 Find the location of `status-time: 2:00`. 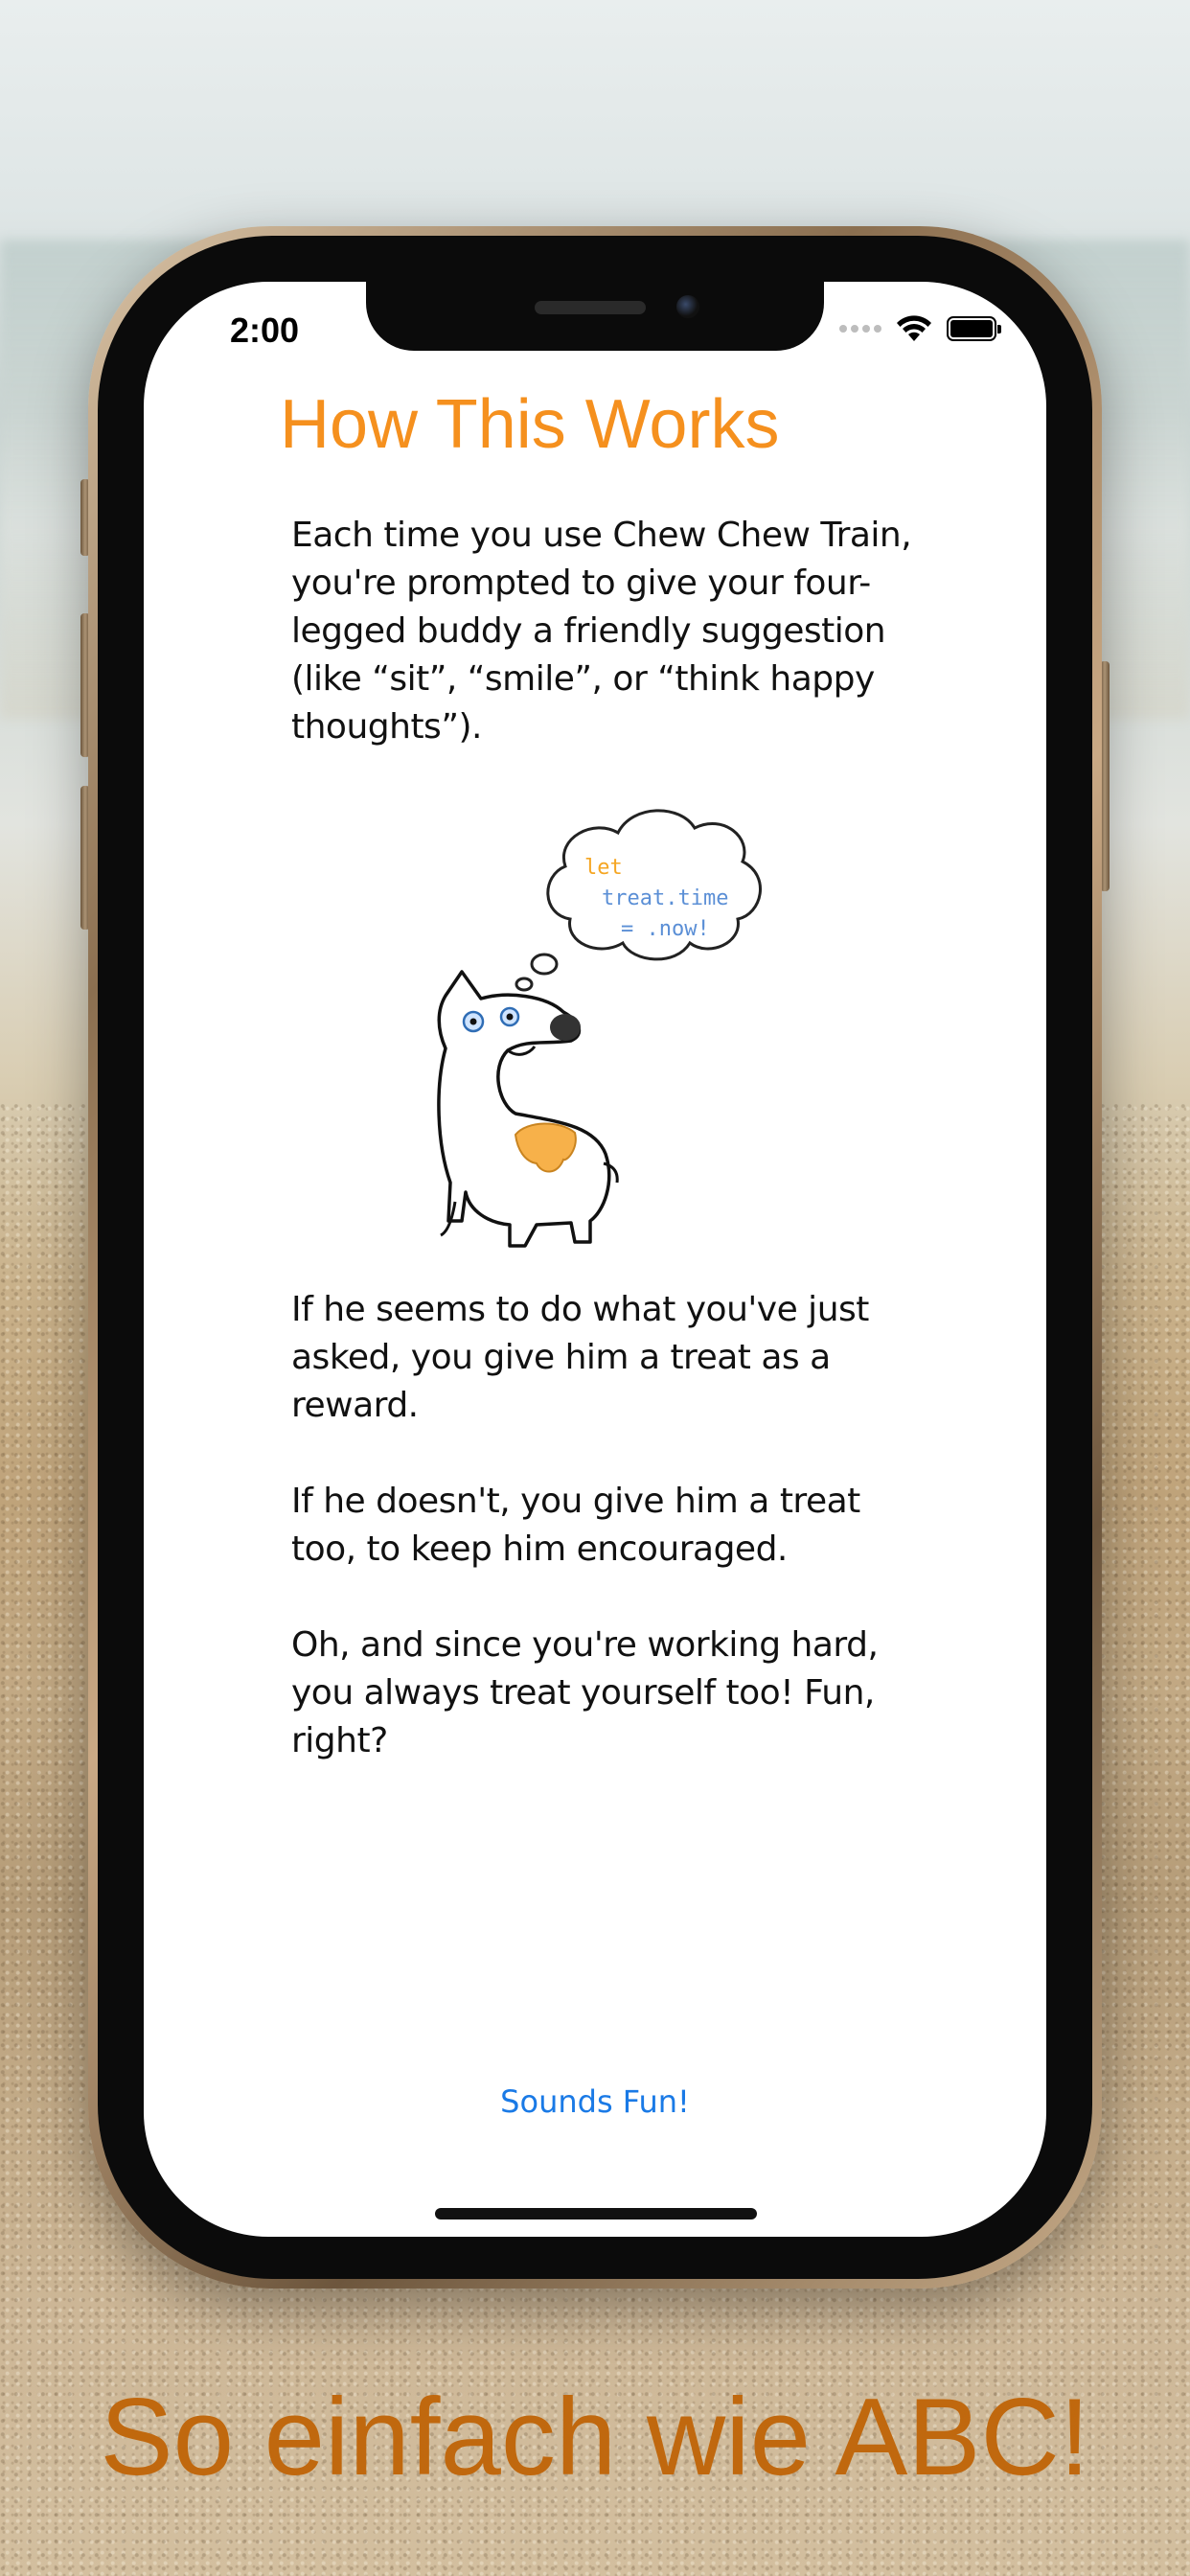

status-time: 2:00 is located at coordinates (265, 330).